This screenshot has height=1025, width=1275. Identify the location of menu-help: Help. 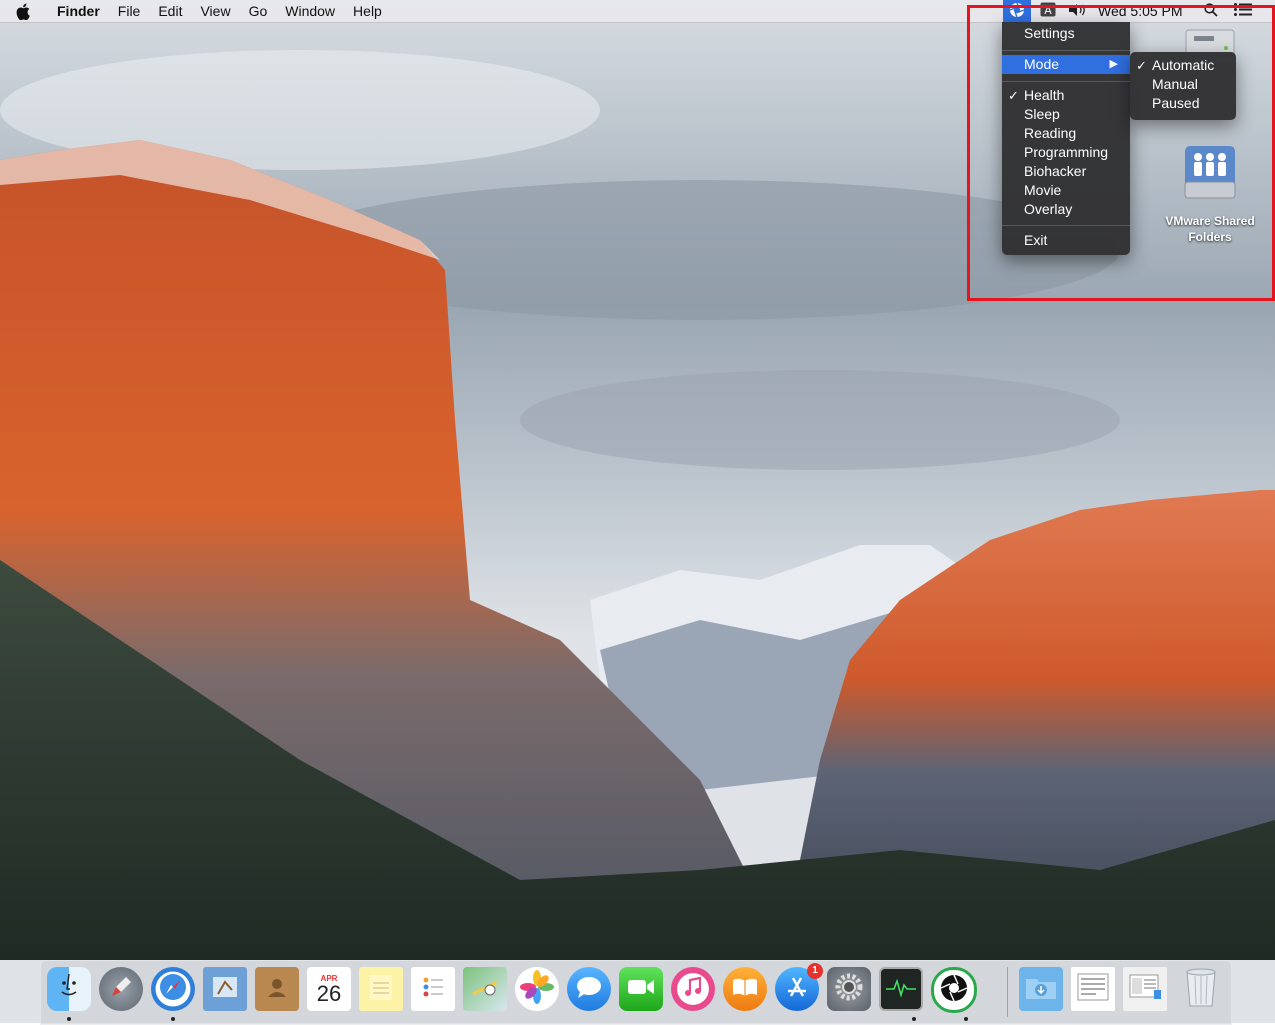
(367, 11).